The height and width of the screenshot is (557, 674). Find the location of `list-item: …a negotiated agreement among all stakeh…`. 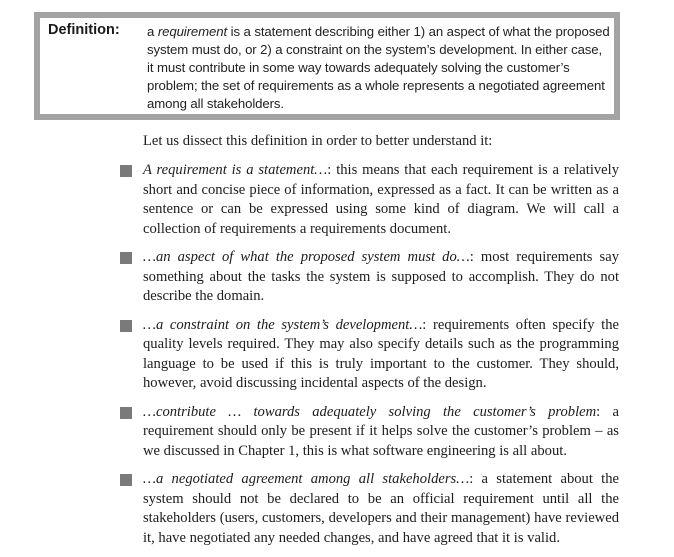

list-item: …a negotiated agreement among all stakeh… is located at coordinates (369, 509).